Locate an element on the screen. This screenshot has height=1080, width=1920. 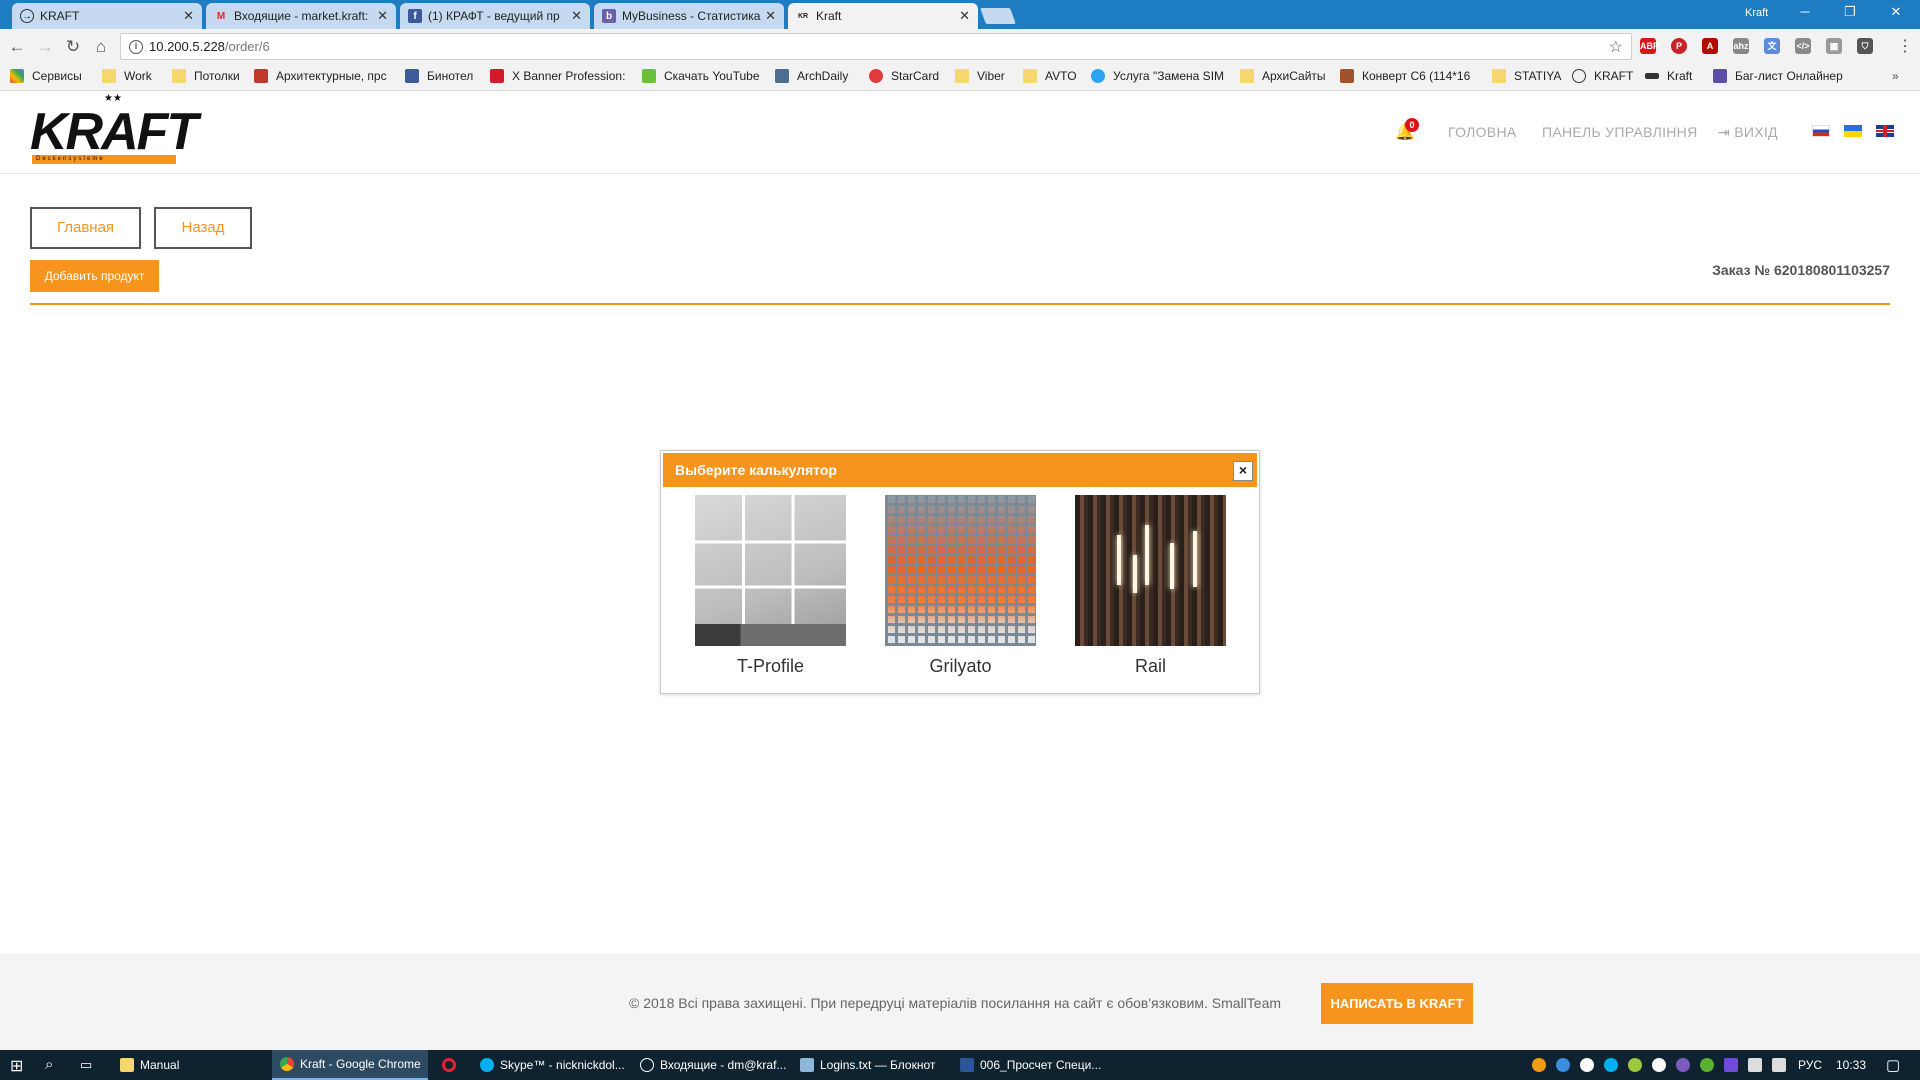
calculator-label: T-Profile is located at coordinates (770, 666).